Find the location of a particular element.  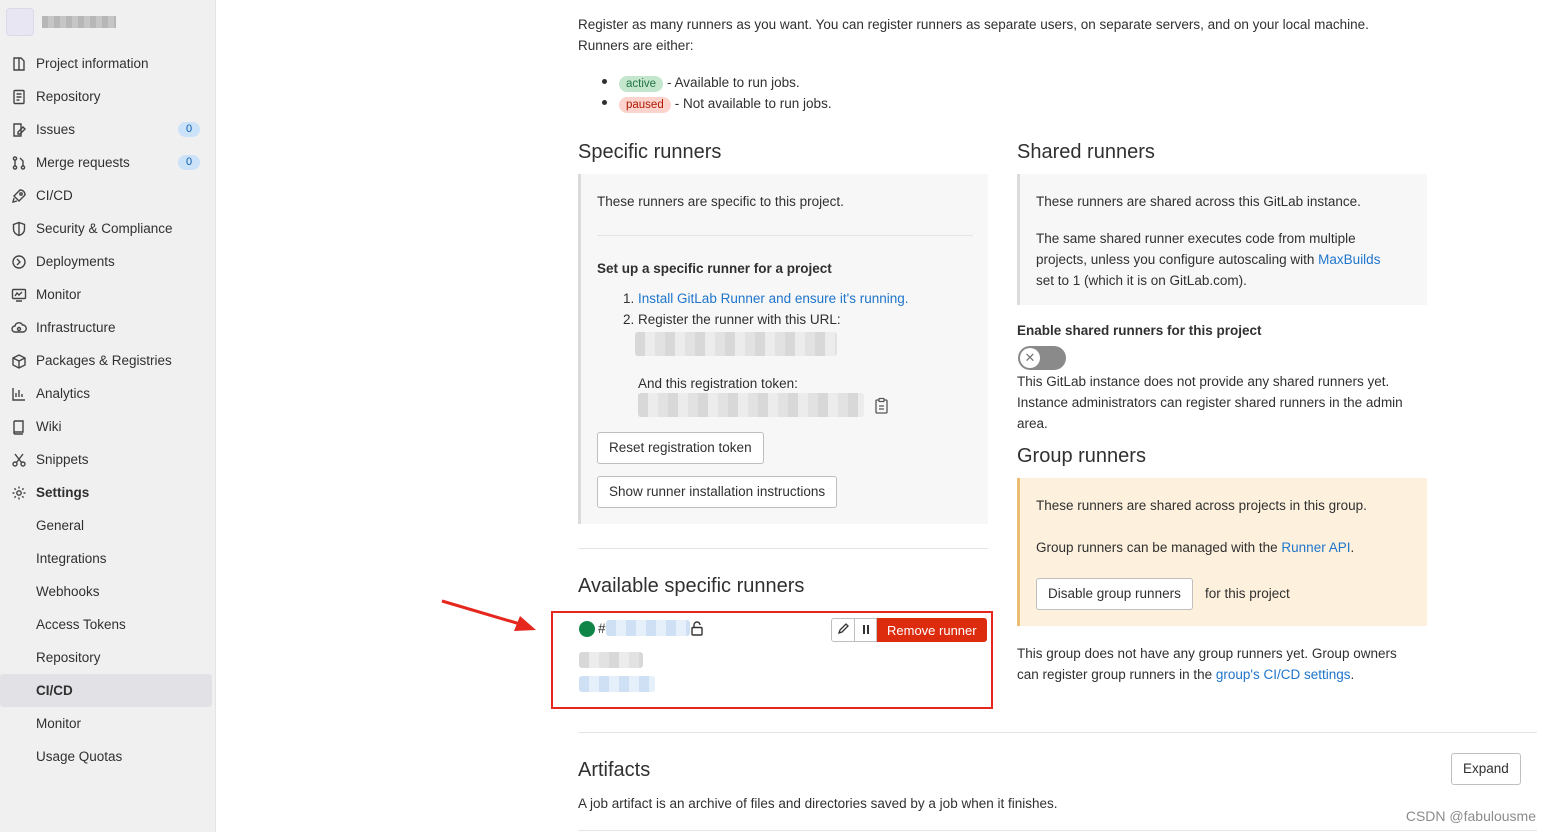

shared-runners-desc2c: set to 1 (which it is on GitLab.com). is located at coordinates (1141, 280).